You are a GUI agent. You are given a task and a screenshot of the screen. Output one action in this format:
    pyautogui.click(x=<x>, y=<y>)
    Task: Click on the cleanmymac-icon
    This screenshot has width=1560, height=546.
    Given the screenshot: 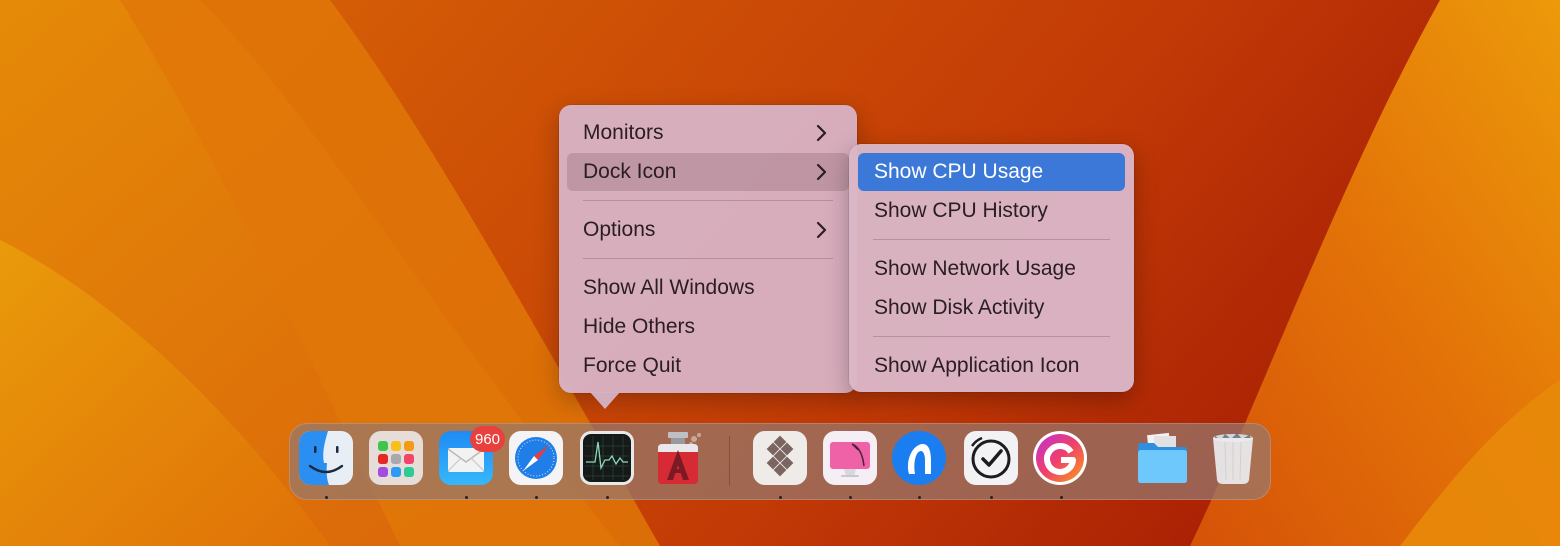 What is the action you would take?
    pyautogui.click(x=850, y=458)
    